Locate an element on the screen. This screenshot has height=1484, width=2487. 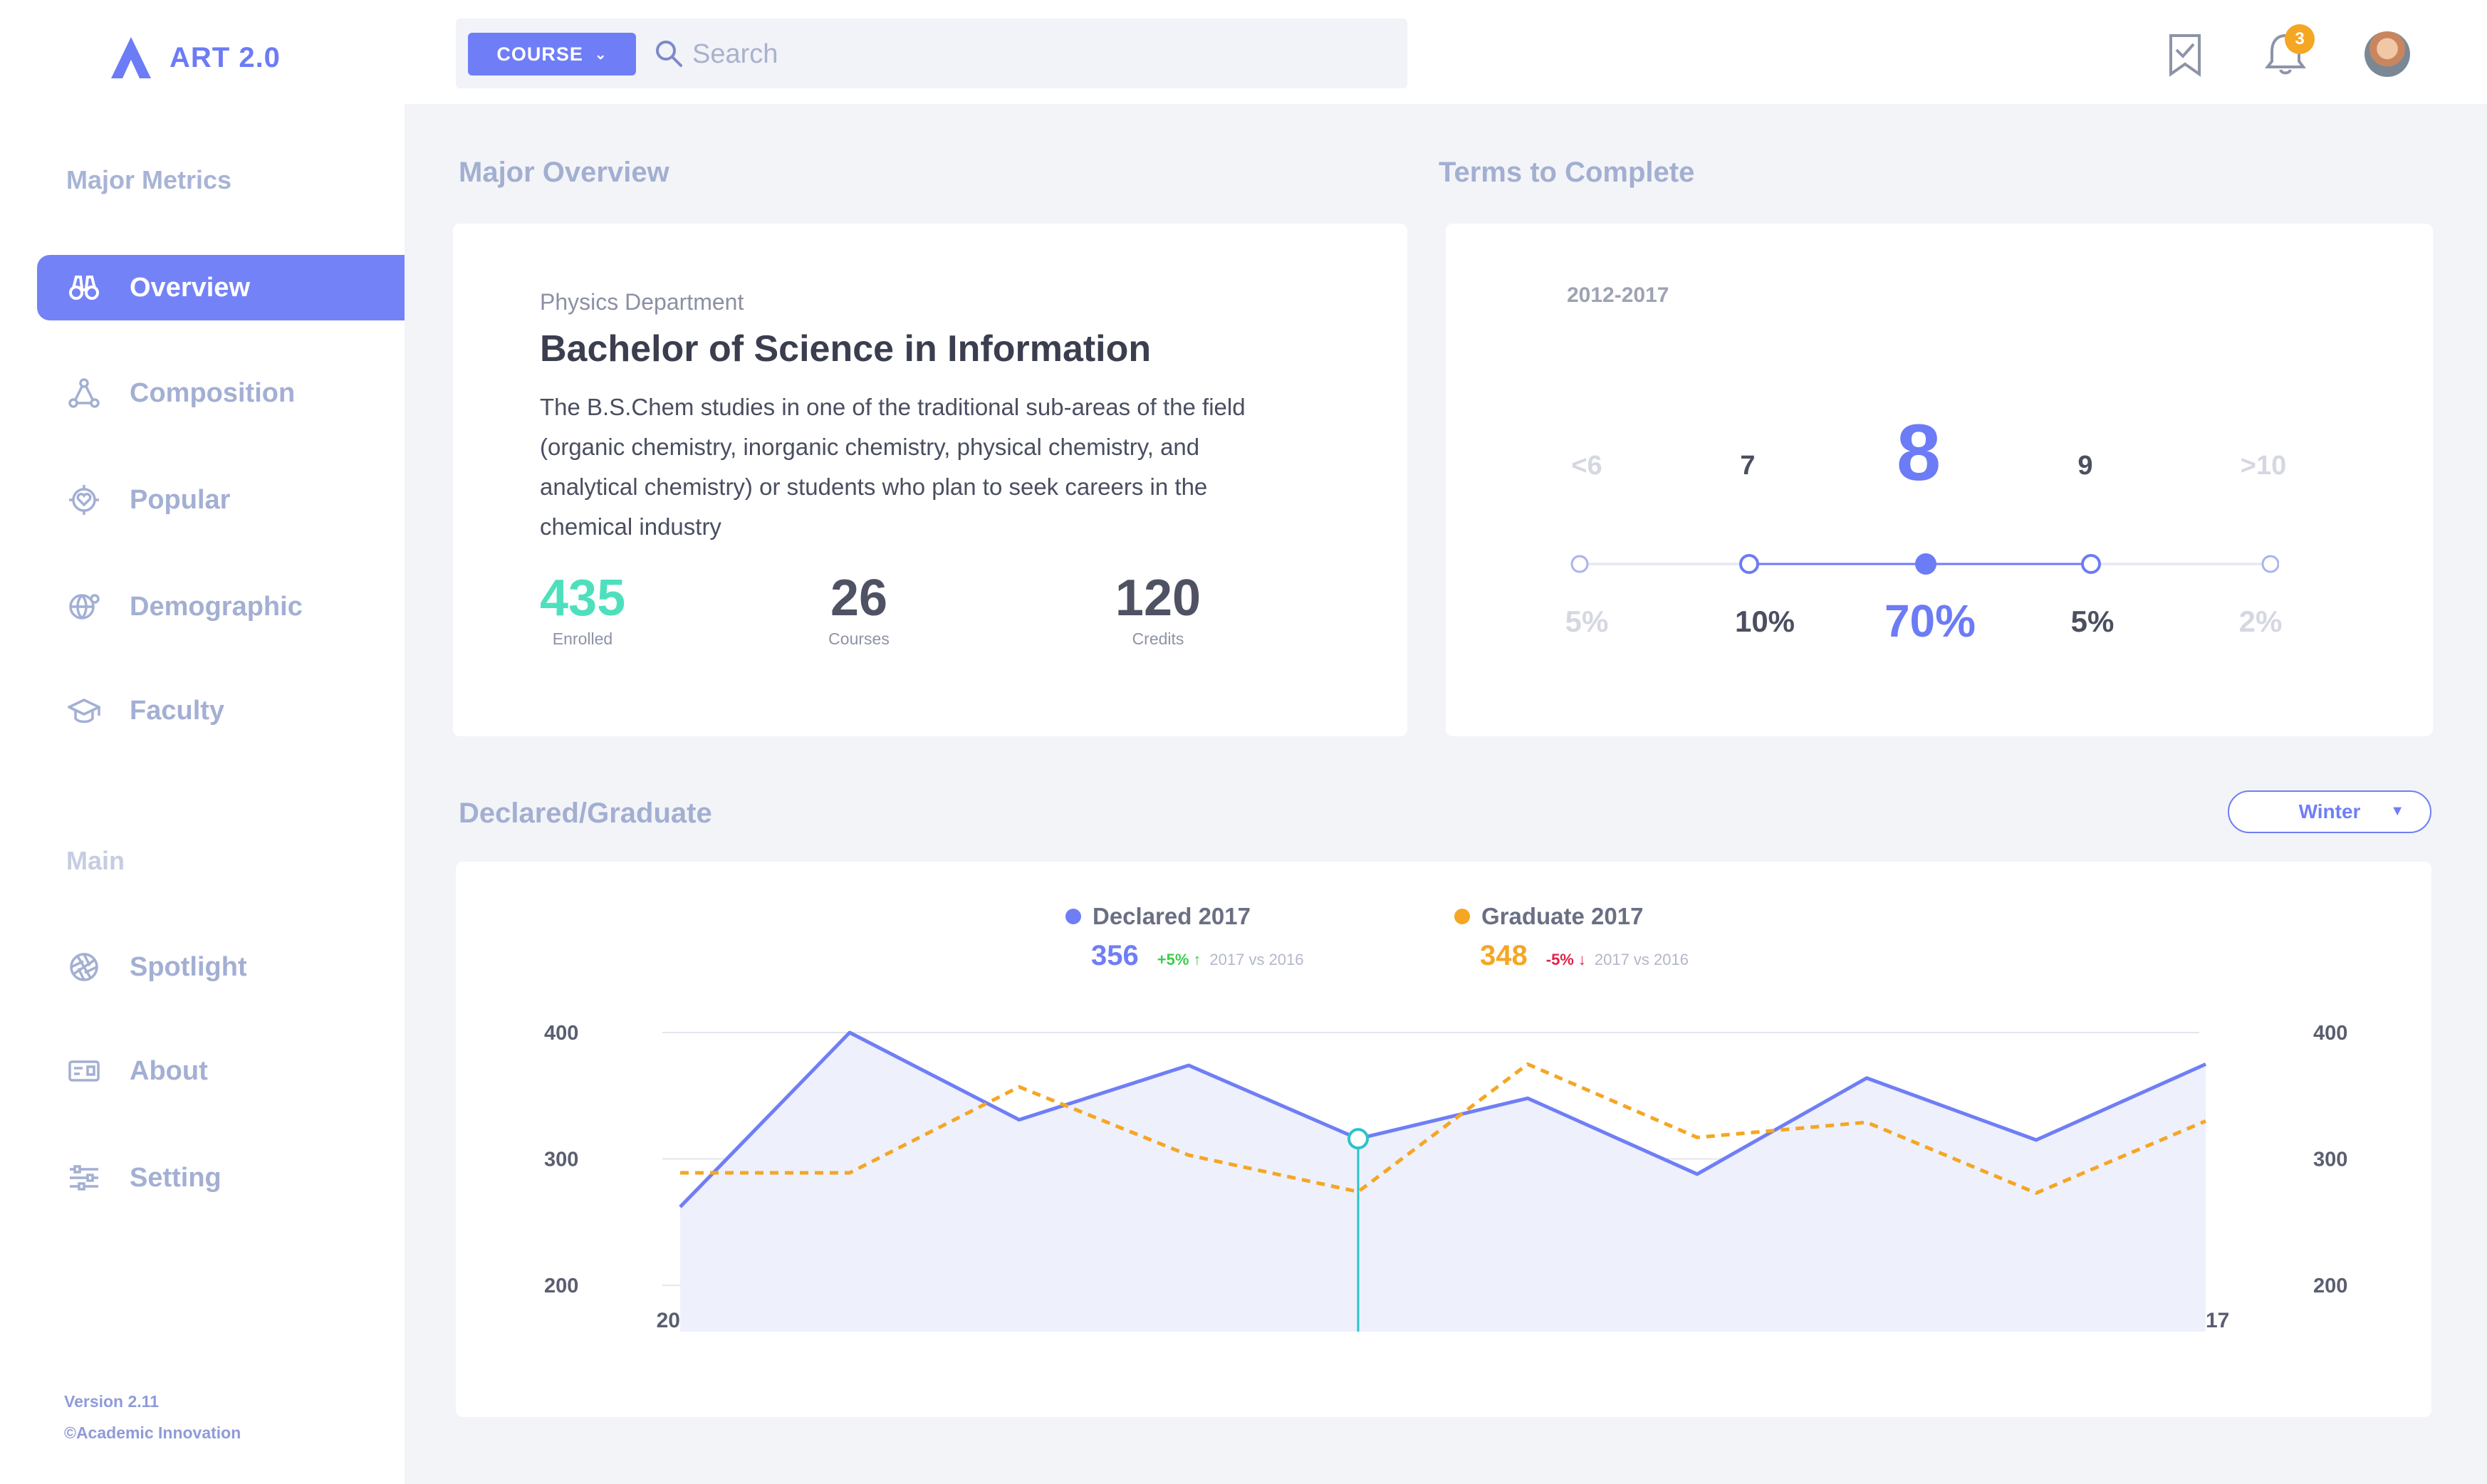
y-tick-label-right: 400 is located at coordinates (2330, 1033).